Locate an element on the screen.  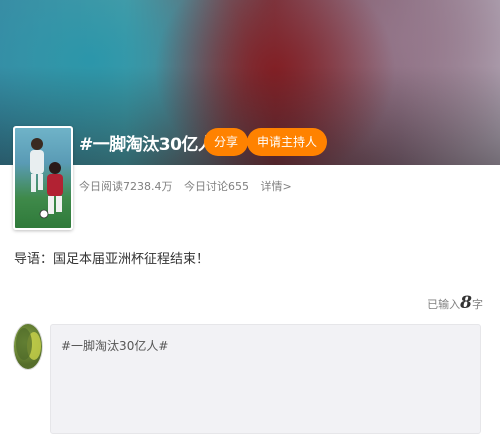
counter-prefix: 已输入 is located at coordinates (444, 304).